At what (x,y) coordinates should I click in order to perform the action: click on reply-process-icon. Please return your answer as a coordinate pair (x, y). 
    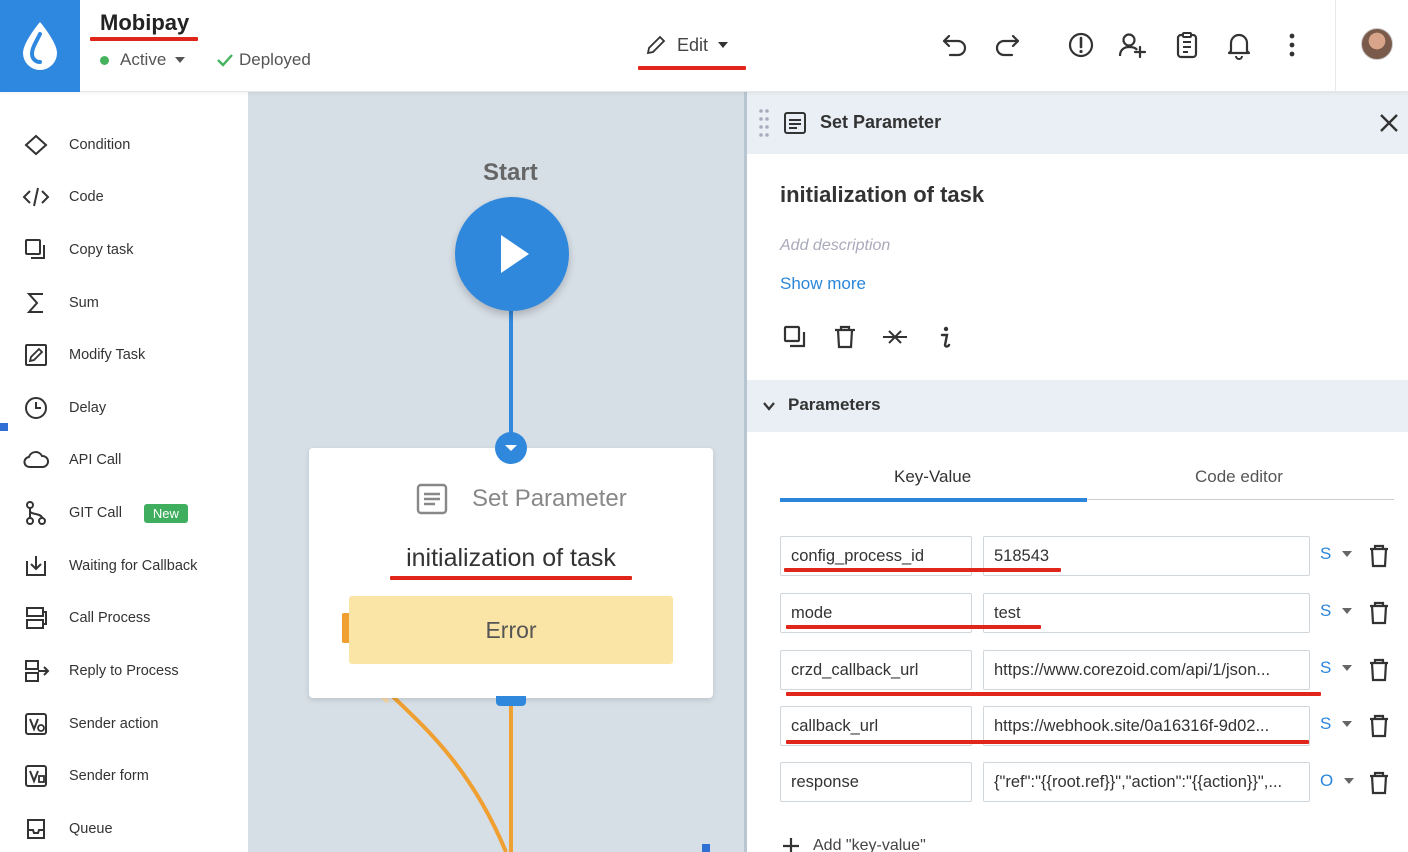
    Looking at the image, I should click on (37, 671).